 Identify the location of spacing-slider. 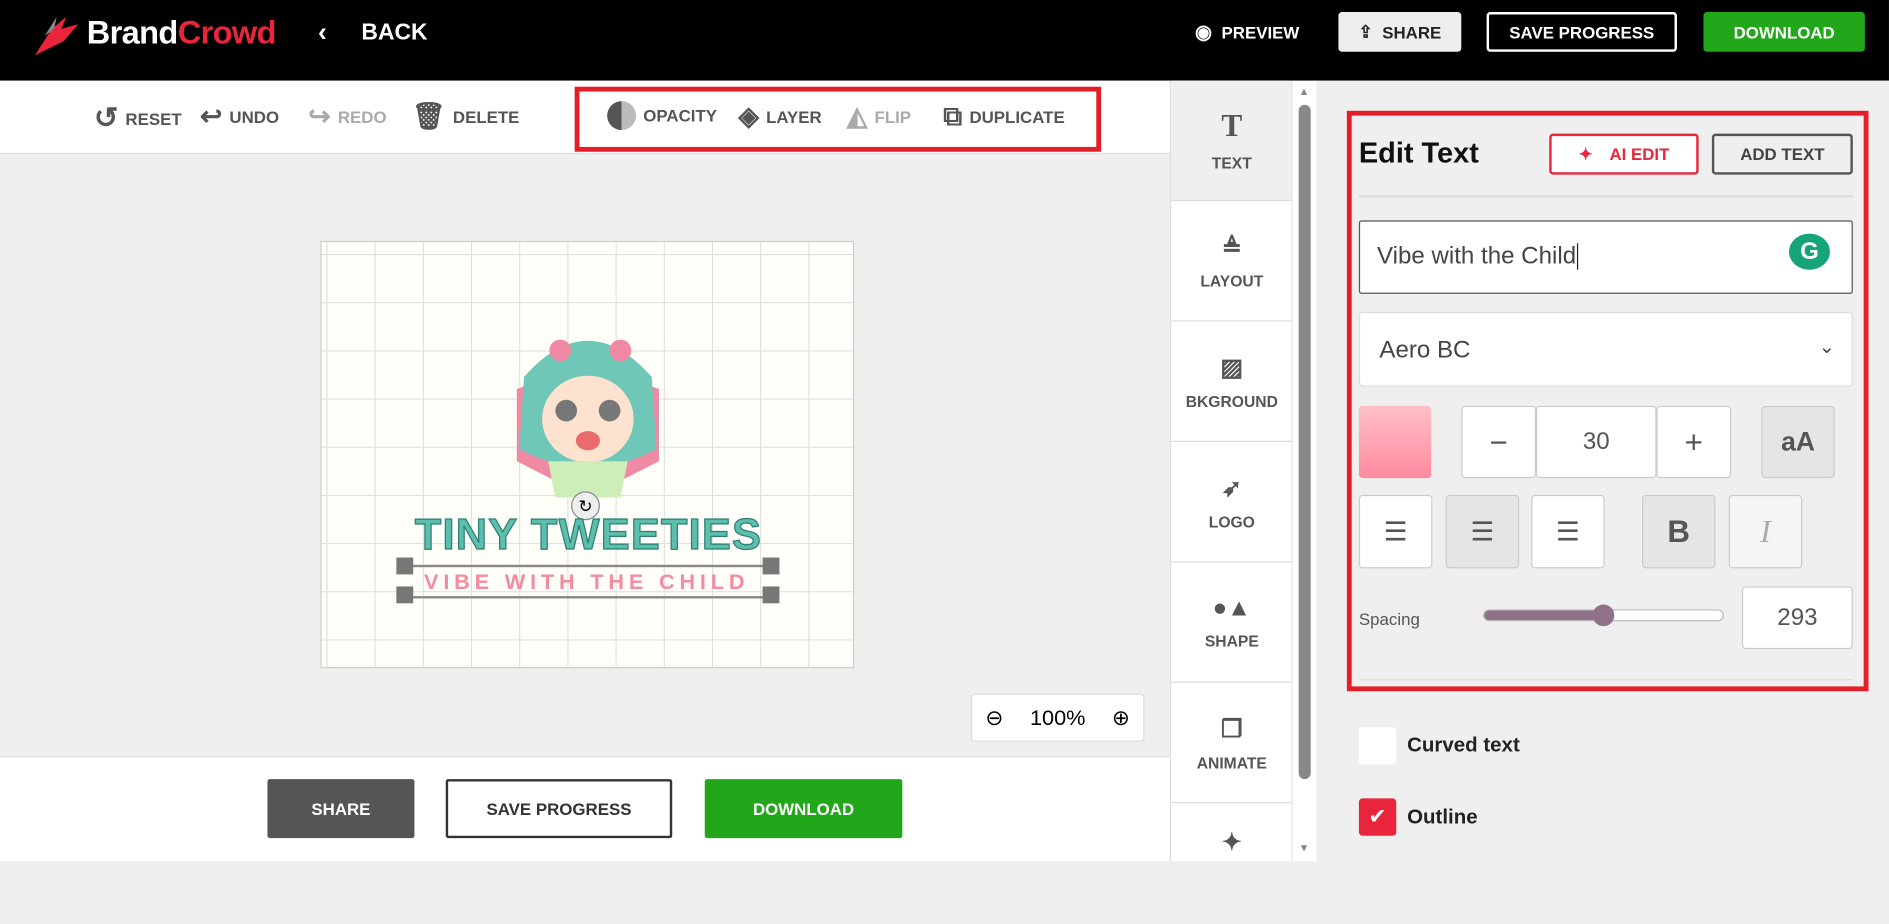
(1603, 615).